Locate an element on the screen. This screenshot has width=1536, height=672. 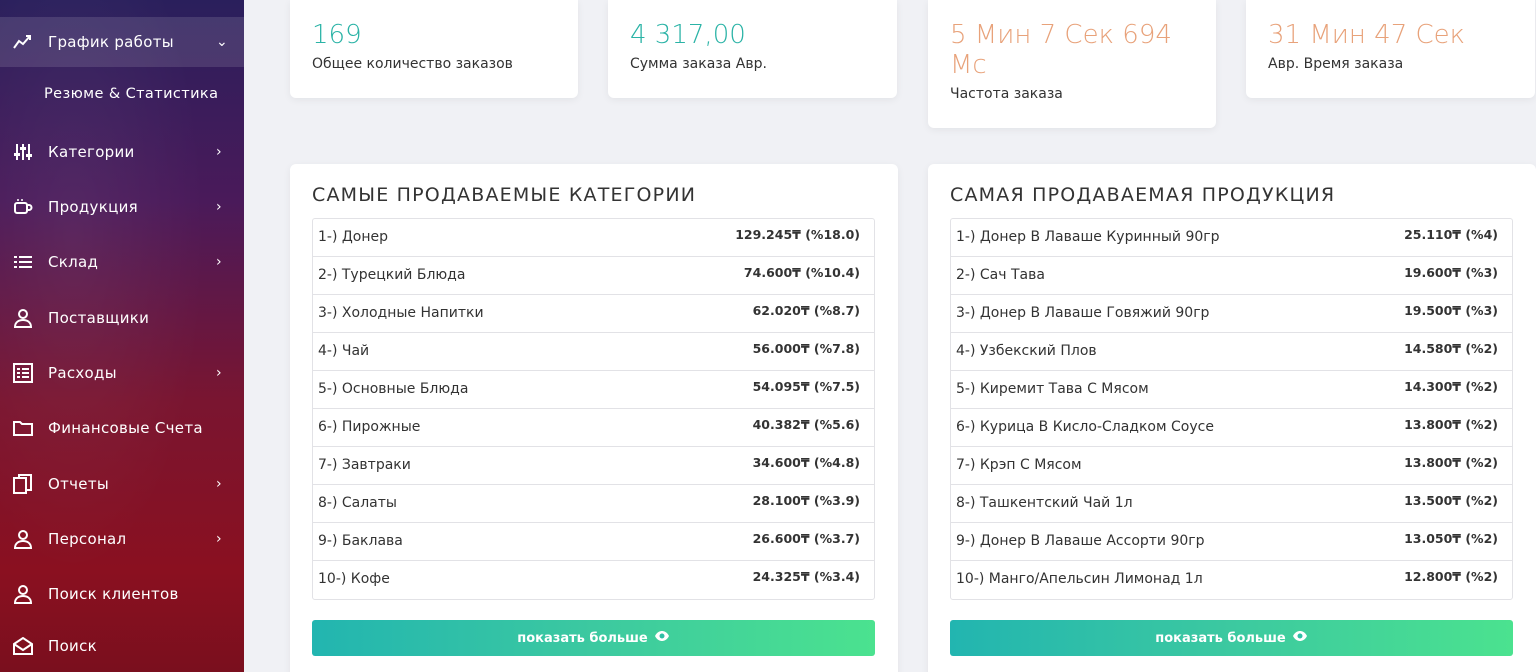
row-name: 1-) Донер is located at coordinates (353, 237).